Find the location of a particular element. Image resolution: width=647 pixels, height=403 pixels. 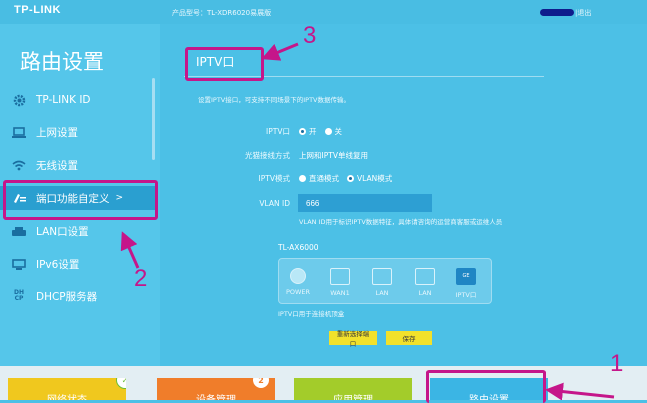

sidebar-item-dhcp: DH CP DHCP服务器 is located at coordinates (78, 296).